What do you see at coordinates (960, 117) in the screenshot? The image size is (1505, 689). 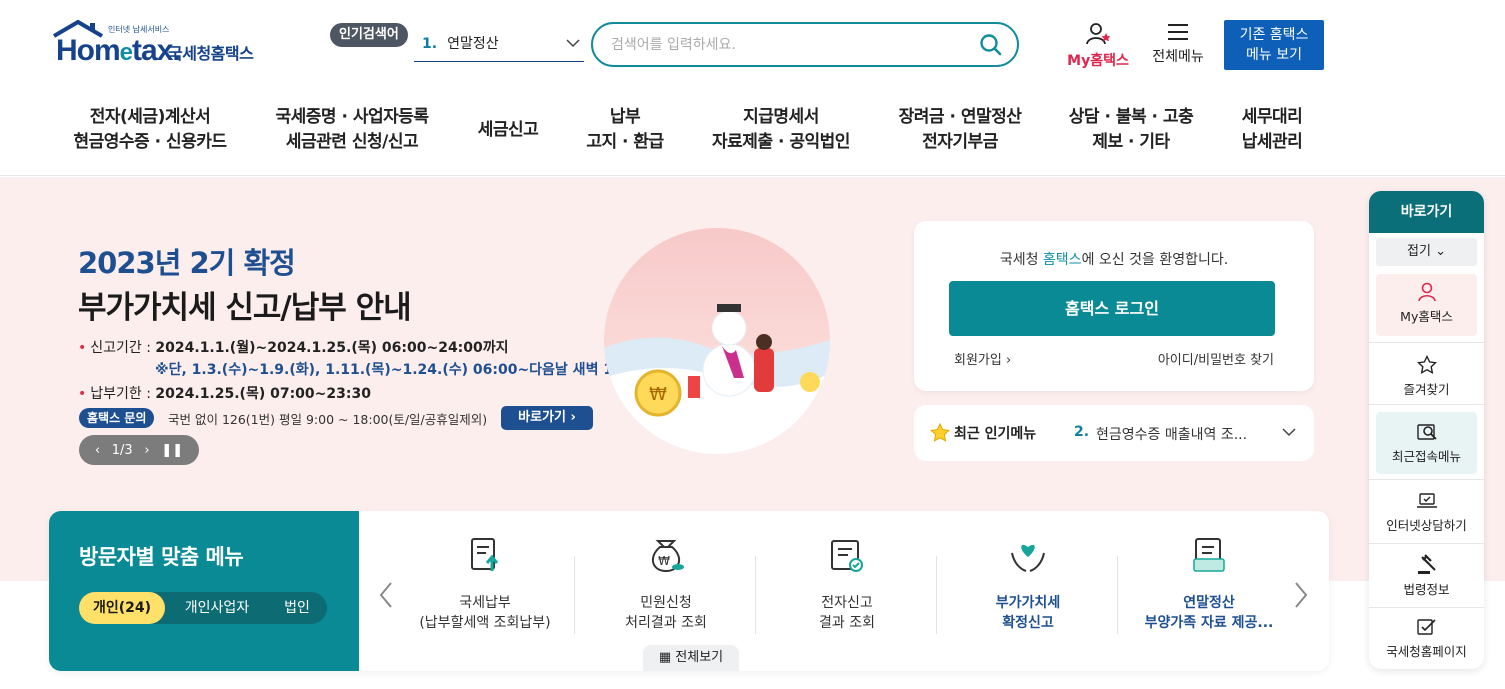 I see `gnb-line1: 장려금 · 연말정산` at bounding box center [960, 117].